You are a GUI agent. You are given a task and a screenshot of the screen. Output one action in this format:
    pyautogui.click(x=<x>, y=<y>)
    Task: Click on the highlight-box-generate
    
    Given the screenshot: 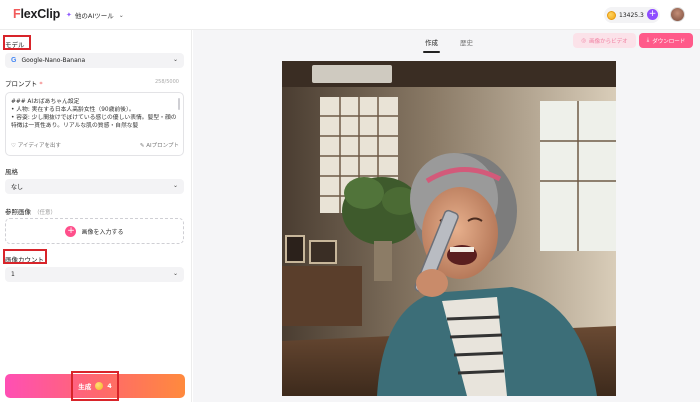 What is the action you would take?
    pyautogui.click(x=95, y=386)
    